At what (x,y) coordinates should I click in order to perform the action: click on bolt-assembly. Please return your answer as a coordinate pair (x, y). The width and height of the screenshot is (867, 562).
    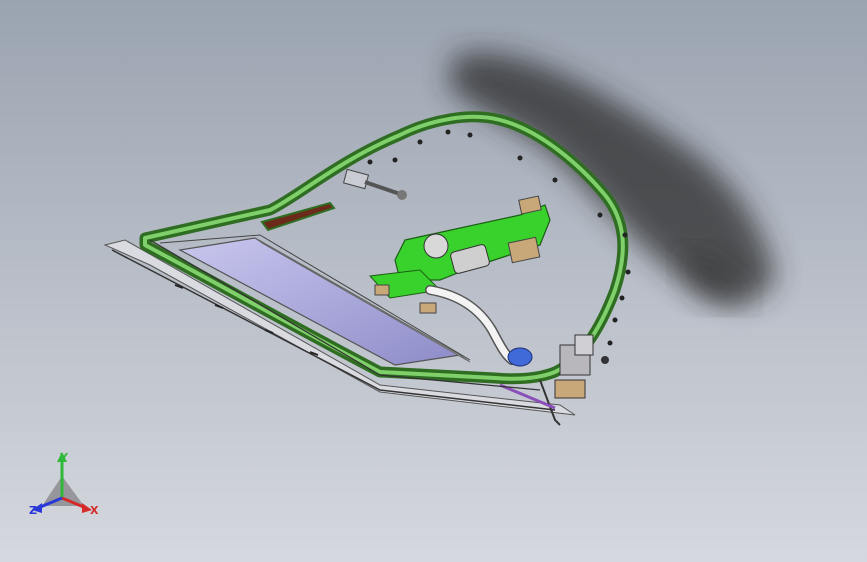
    Looking at the image, I should click on (374, 184).